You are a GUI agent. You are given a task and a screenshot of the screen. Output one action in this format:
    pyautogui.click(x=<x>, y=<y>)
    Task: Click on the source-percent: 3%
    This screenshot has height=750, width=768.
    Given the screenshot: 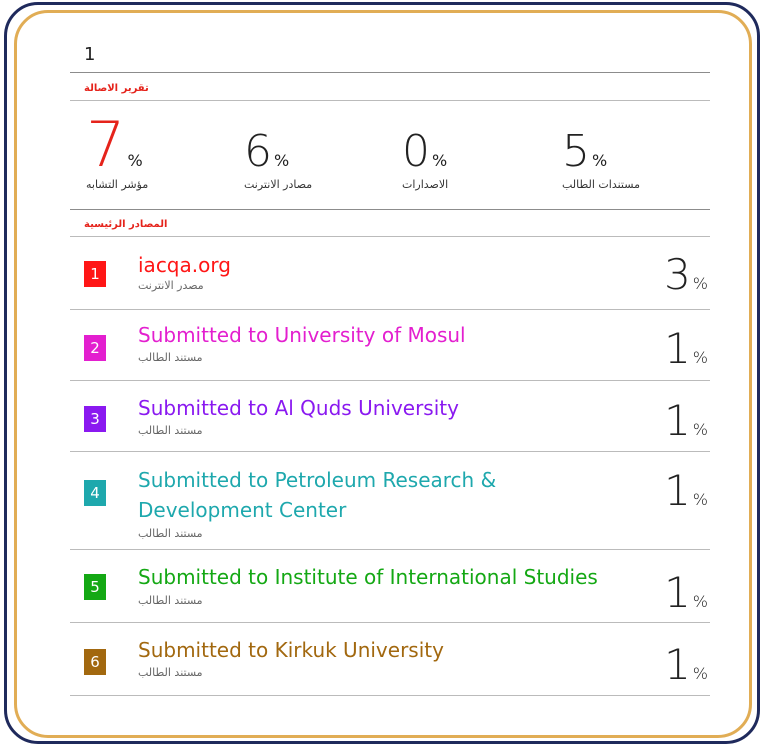 What is the action you would take?
    pyautogui.click(x=686, y=279)
    